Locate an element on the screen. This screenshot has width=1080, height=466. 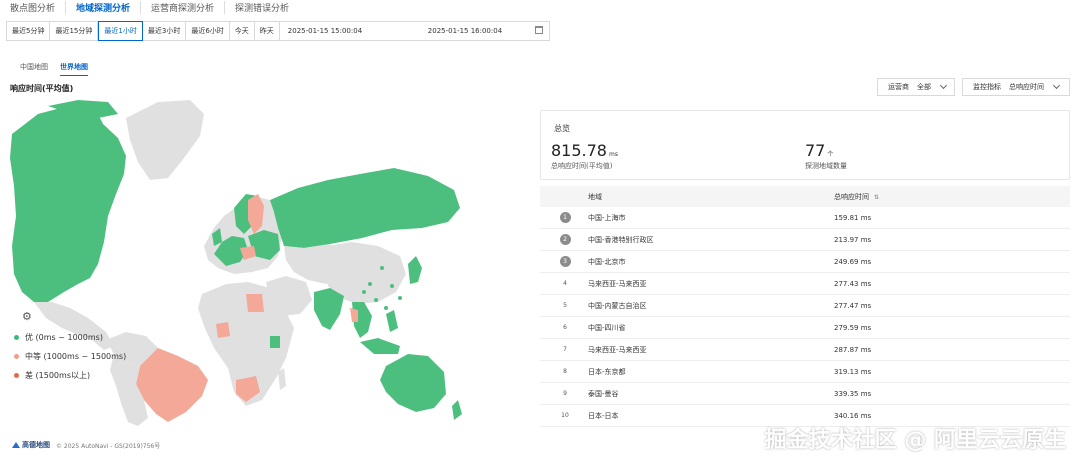
response-time-cell: 249.69 ms is located at coordinates (853, 261).